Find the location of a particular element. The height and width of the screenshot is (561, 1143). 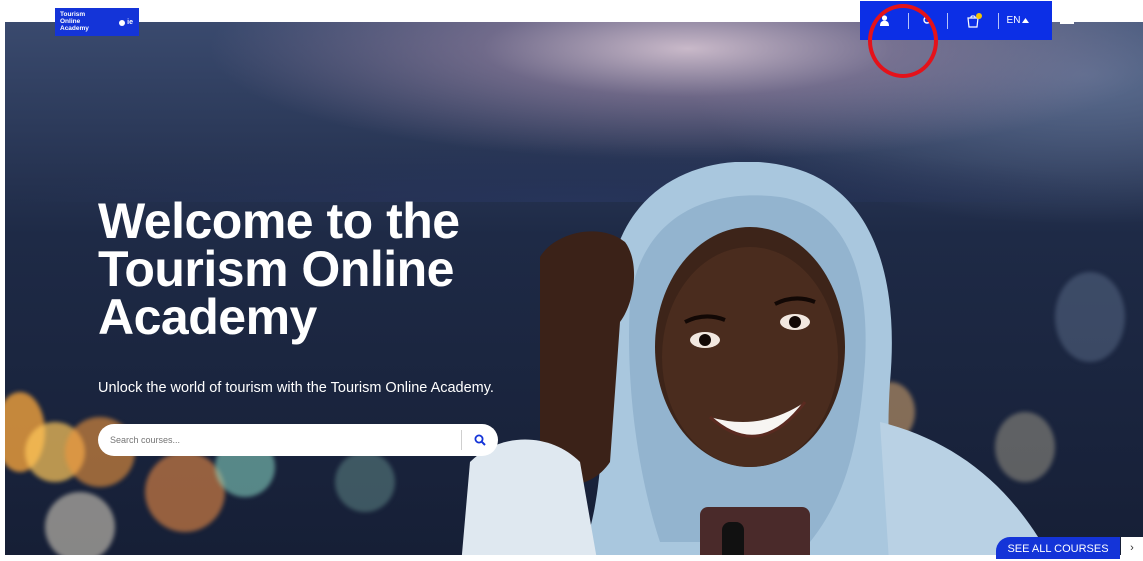

search-submit-button is located at coordinates (480, 440).